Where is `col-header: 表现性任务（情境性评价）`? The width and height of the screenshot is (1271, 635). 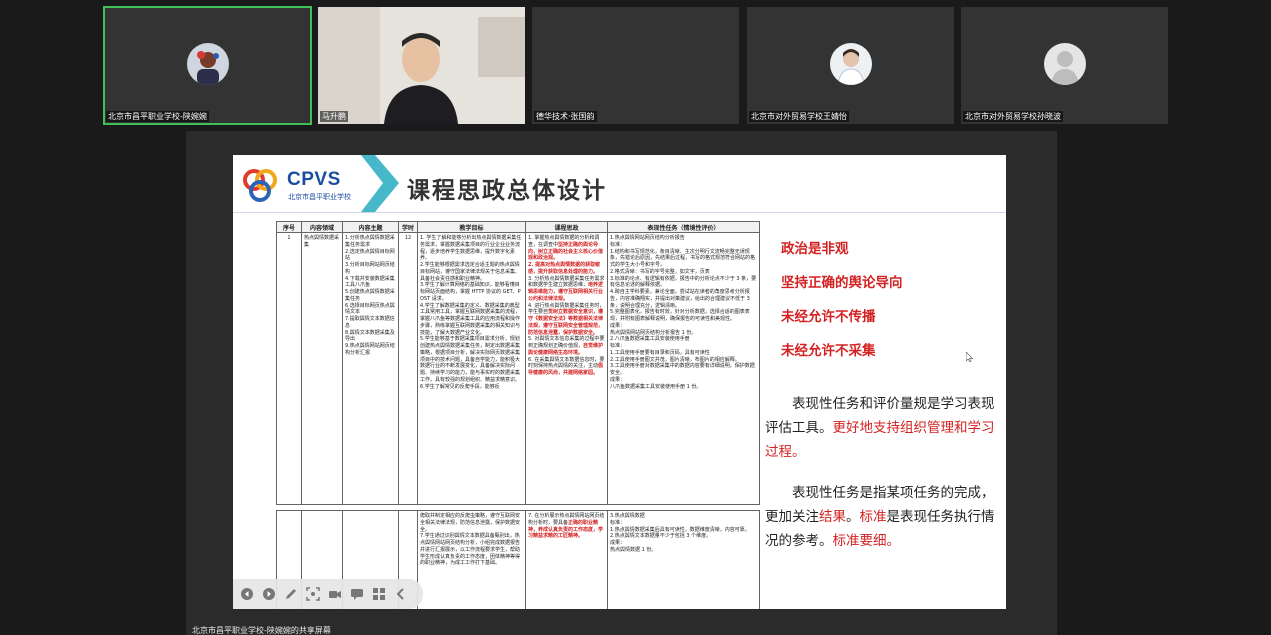
col-header: 表现性任务（情境性评价） is located at coordinates (683, 227).